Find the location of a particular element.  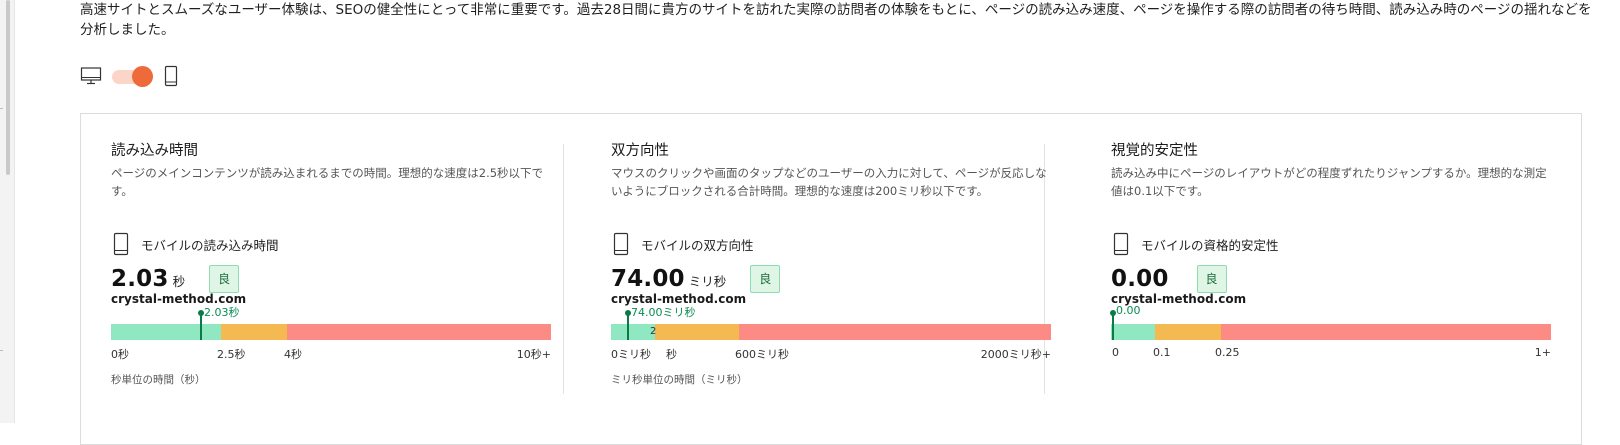

mobile-label-row: モバイルの双方向性 is located at coordinates (682, 244).